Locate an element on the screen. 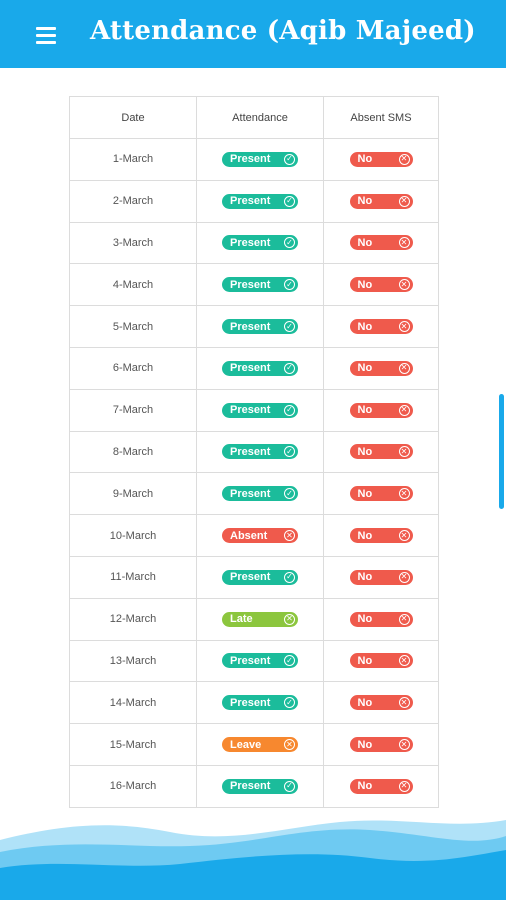  page-title: Attendance (Aqib Majeed) is located at coordinates (283, 31).